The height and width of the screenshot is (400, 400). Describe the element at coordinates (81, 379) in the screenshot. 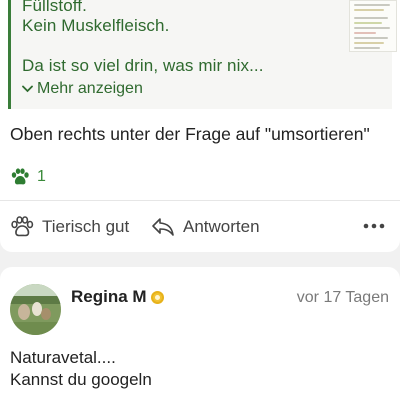

I see `comment-text-line: Kannst du googeln` at that location.